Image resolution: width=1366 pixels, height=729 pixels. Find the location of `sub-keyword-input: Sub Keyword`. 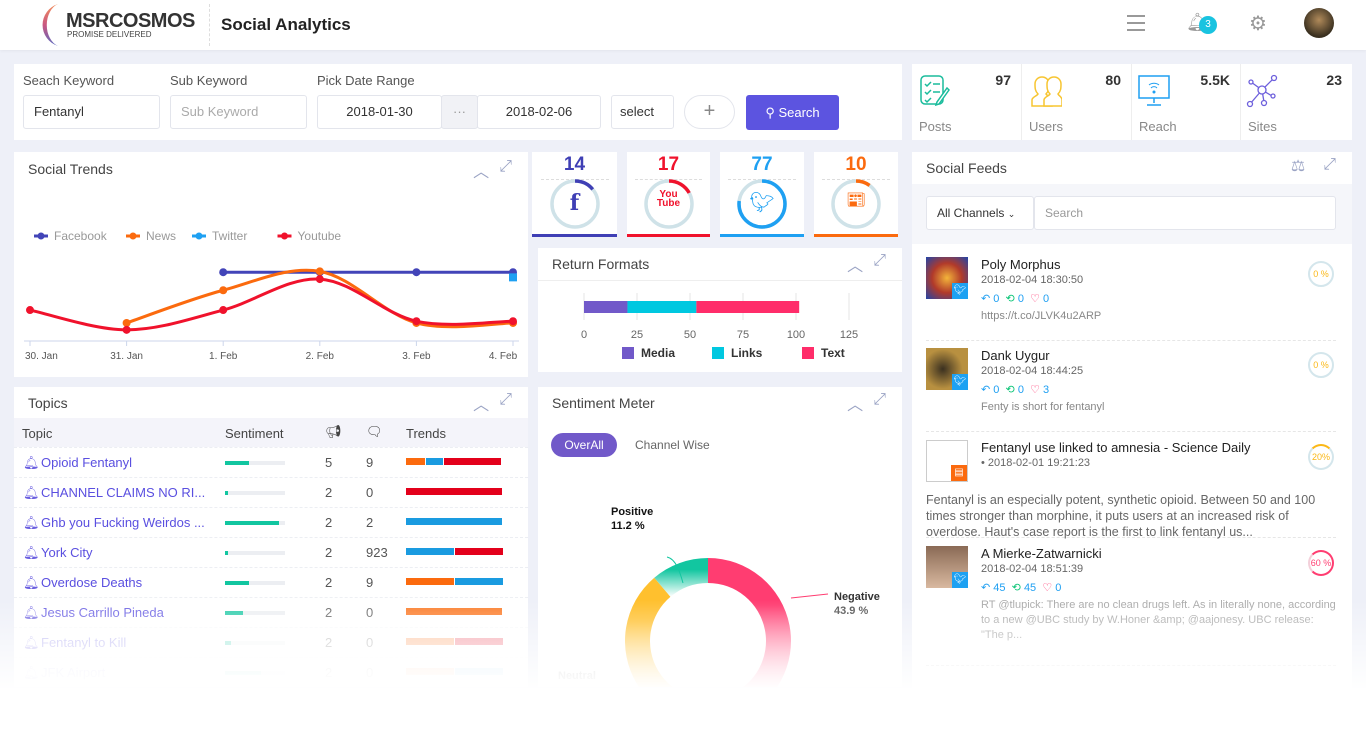

sub-keyword-input: Sub Keyword is located at coordinates (238, 112).